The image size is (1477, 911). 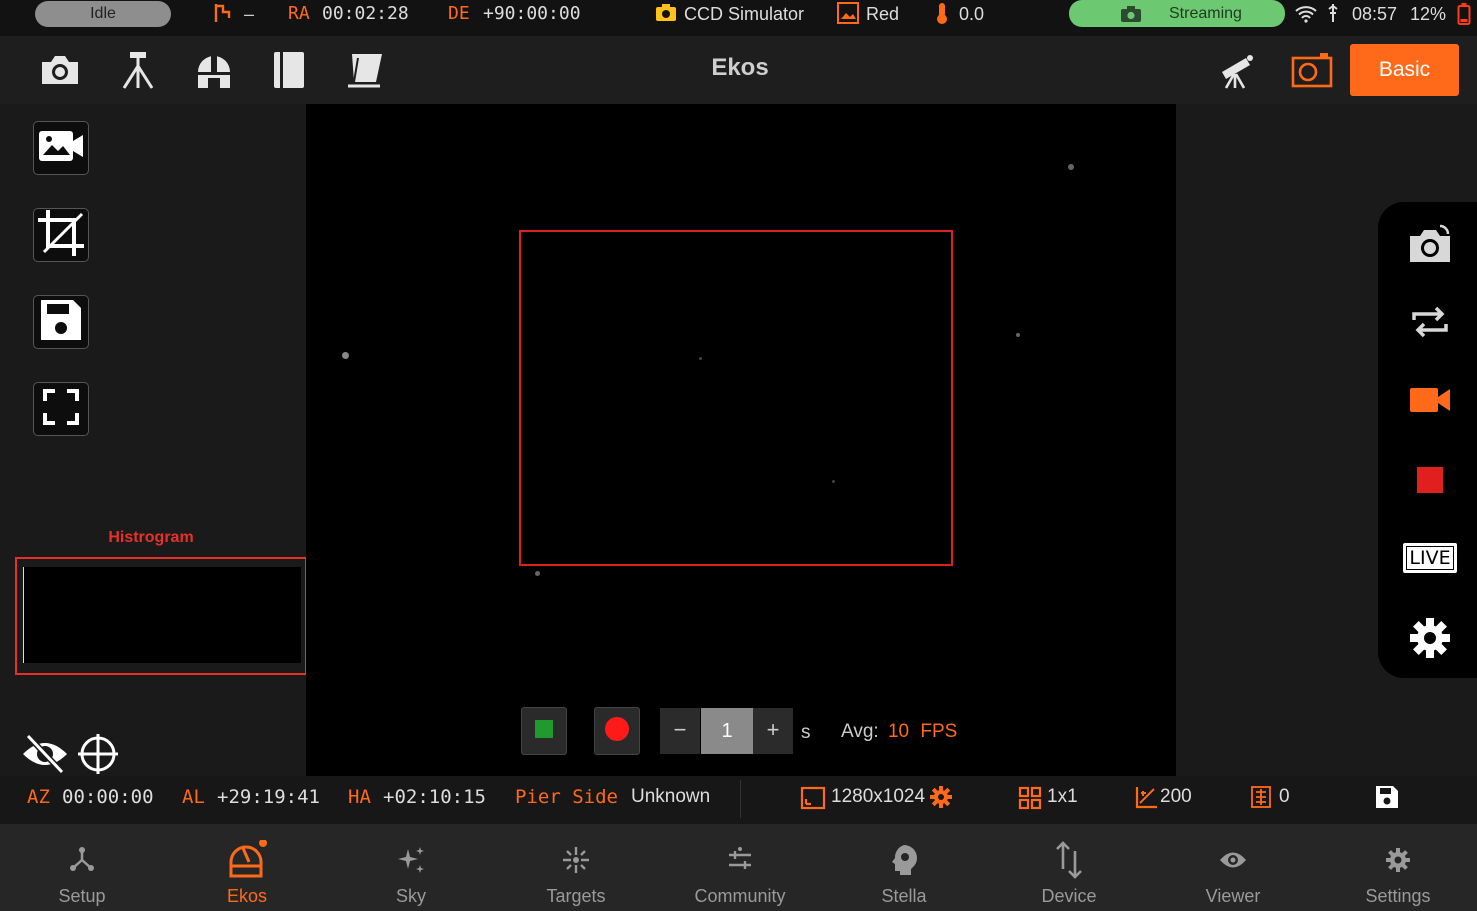 What do you see at coordinates (941, 800) in the screenshot?
I see `resolution-settings-icon` at bounding box center [941, 800].